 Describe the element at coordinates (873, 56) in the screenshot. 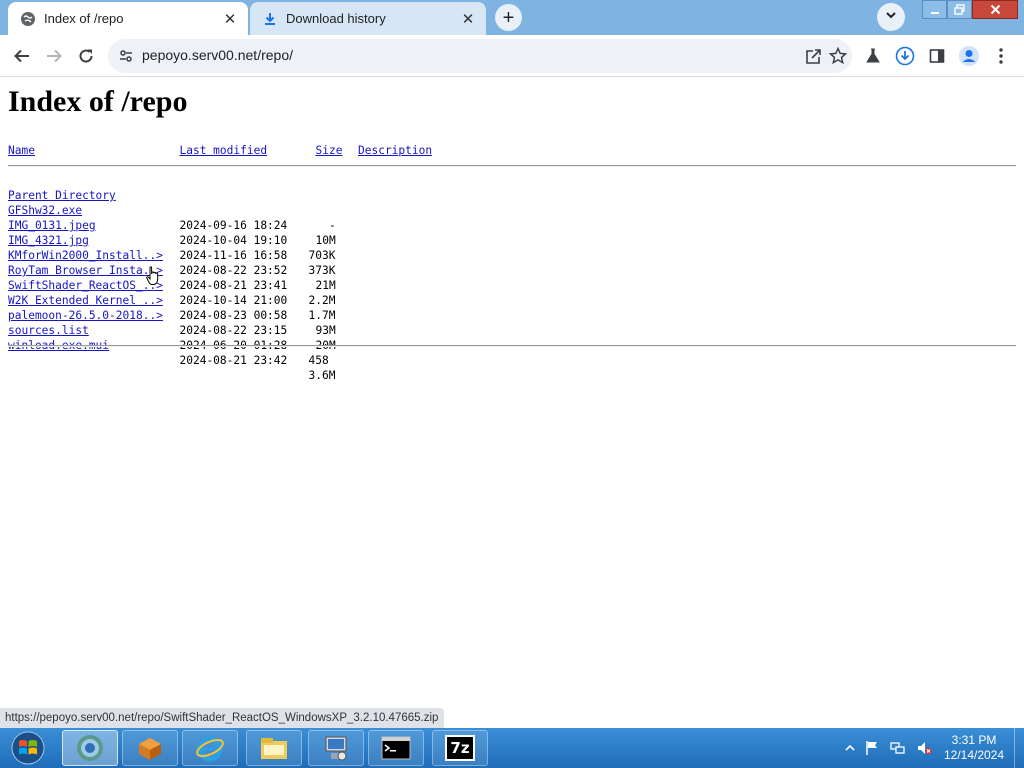

I see `labs-flask-icon` at that location.